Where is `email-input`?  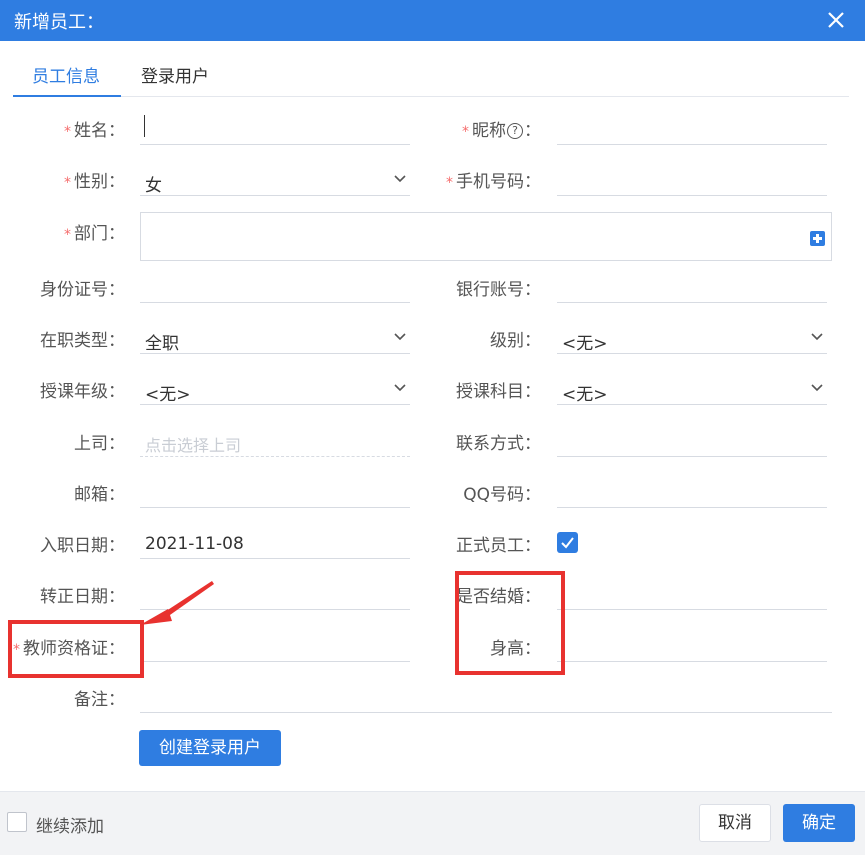 email-input is located at coordinates (275, 491).